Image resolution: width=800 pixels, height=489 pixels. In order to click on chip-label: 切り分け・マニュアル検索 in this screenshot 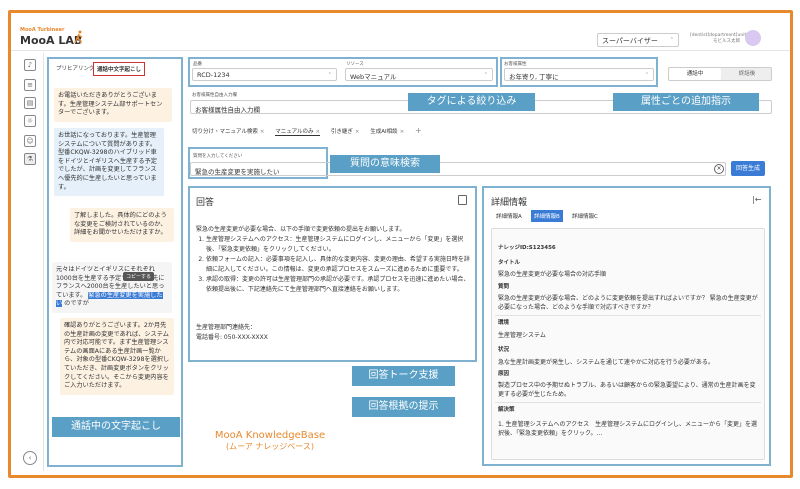, I will do `click(225, 132)`.